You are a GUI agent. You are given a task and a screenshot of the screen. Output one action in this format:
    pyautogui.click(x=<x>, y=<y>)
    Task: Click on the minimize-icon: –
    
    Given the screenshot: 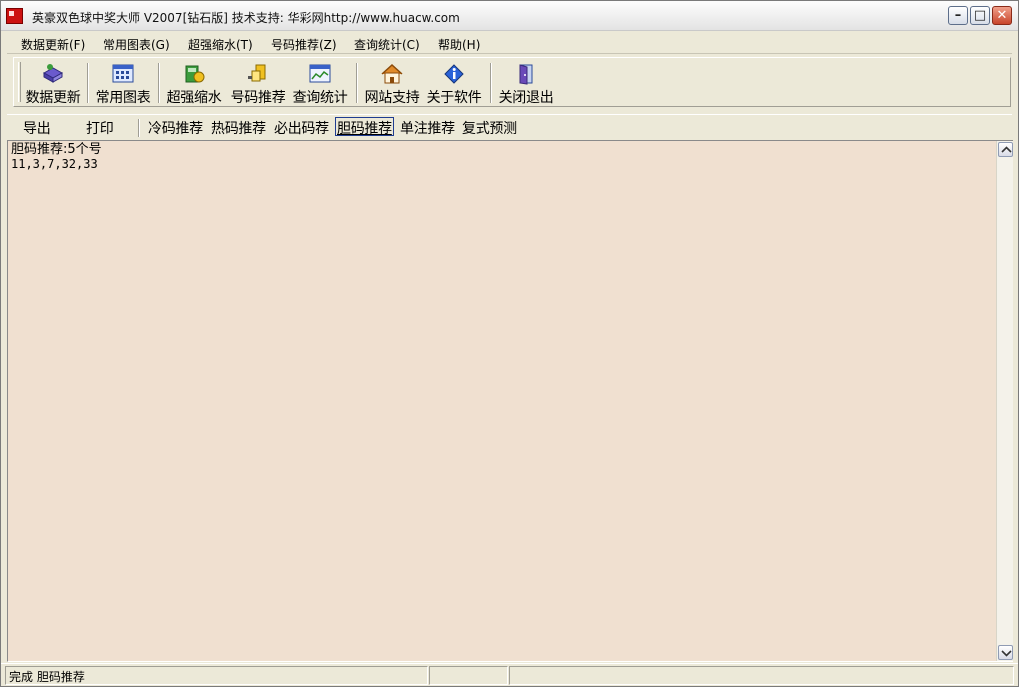 What is the action you would take?
    pyautogui.click(x=958, y=15)
    